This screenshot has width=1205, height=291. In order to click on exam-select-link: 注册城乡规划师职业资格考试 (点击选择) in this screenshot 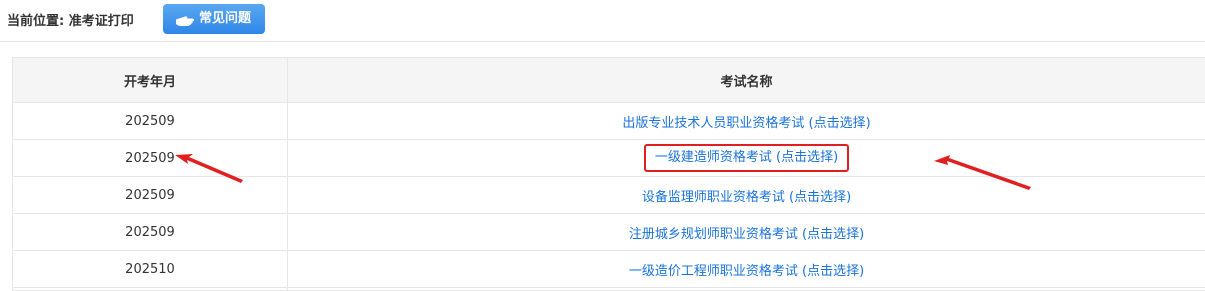, I will do `click(746, 234)`.